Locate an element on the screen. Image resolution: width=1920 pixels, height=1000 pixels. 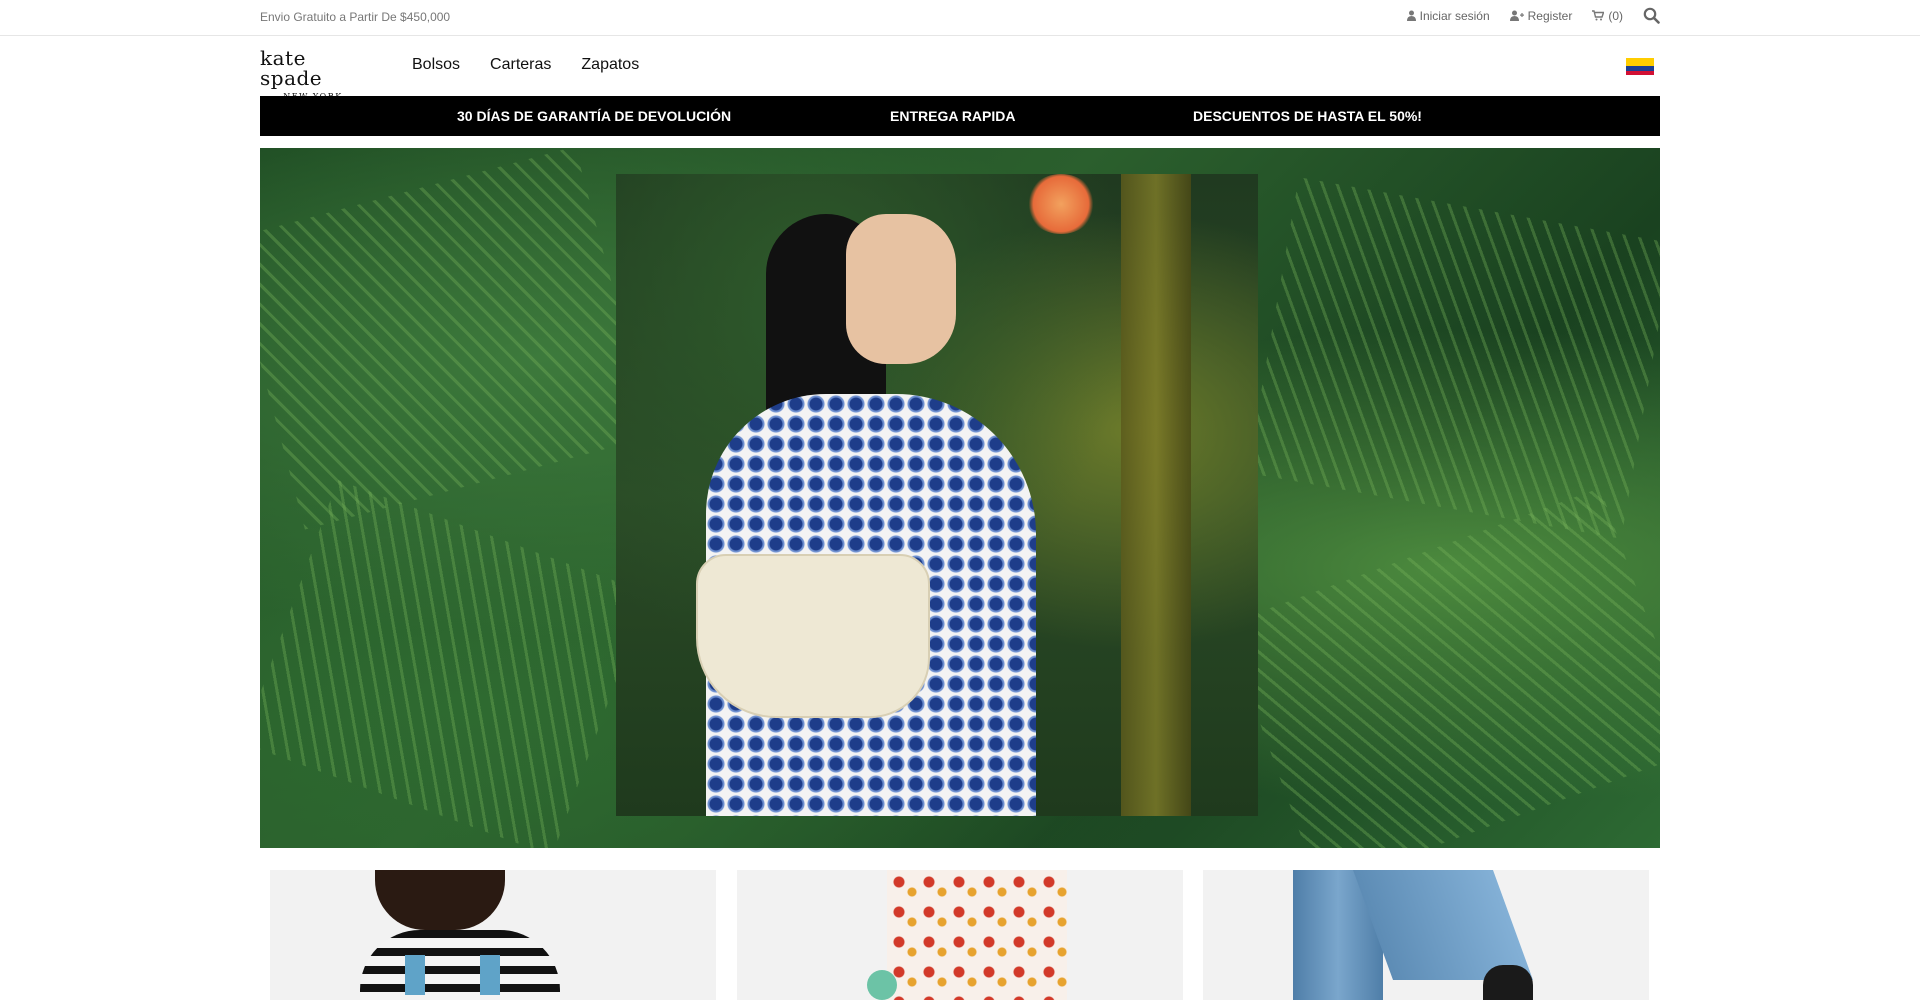
account-utilities: Iniciar sesión Register (0) is located at coordinates (1533, 15).